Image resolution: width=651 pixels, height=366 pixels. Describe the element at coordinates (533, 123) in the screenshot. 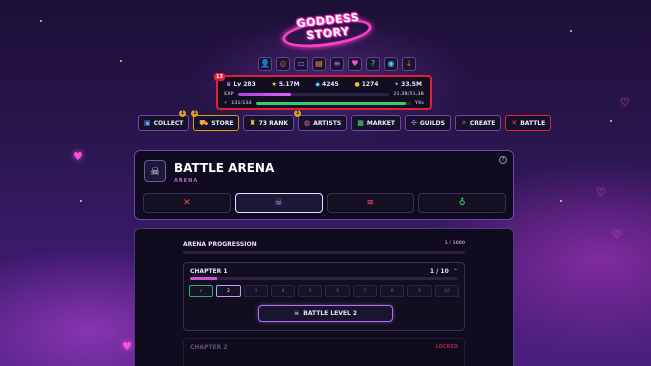

I see `nav-label: BATTLE` at that location.